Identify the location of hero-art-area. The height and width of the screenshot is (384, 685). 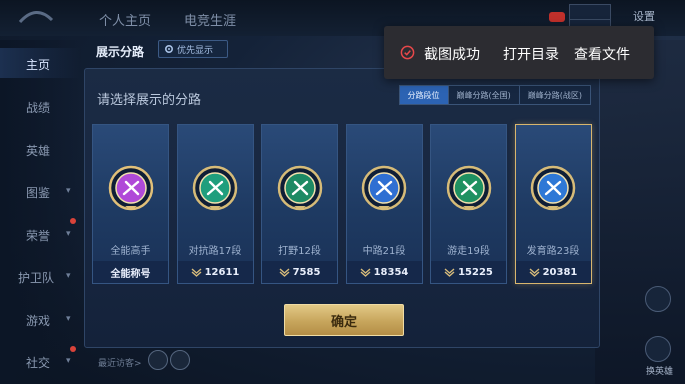
(640, 212).